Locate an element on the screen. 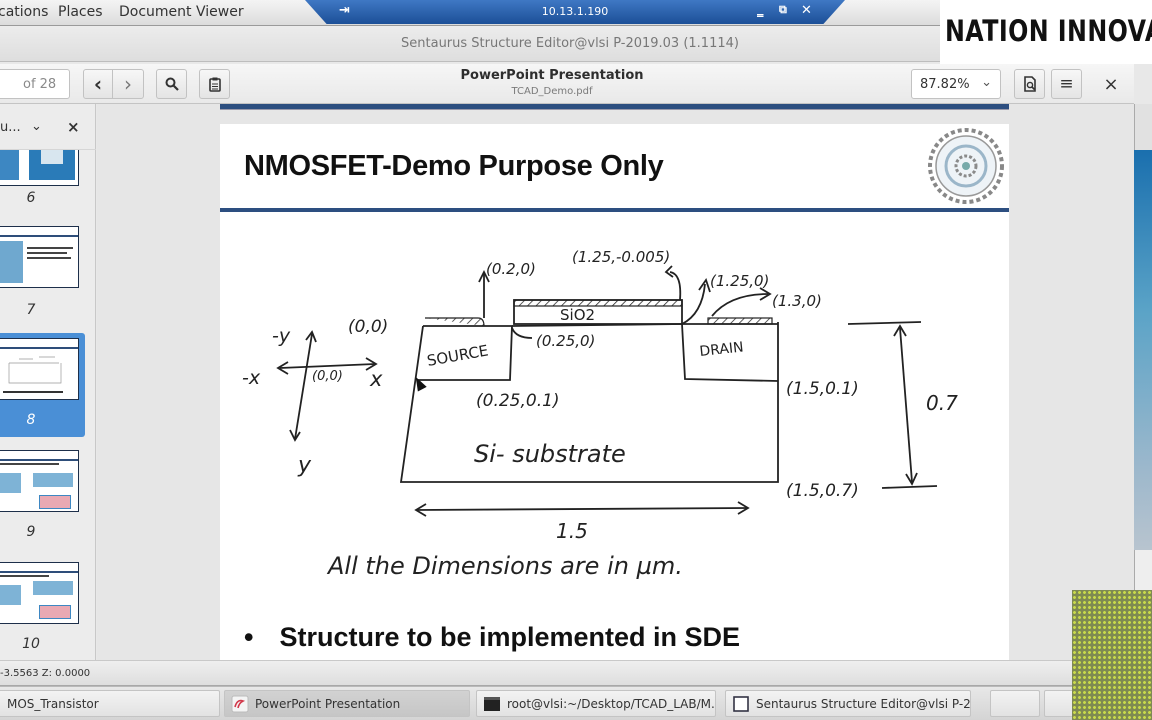  terminal-icon is located at coordinates (492, 703).